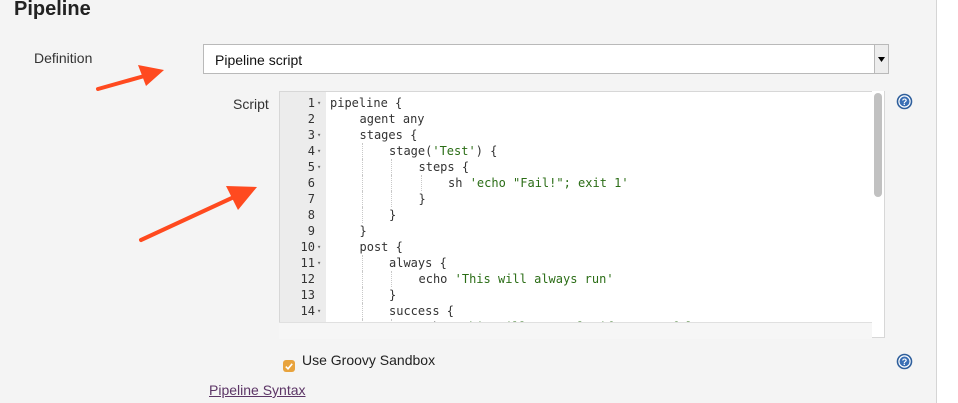 Image resolution: width=958 pixels, height=403 pixels. I want to click on code-line: 4 ▾ stage('Test') {, so click(575, 151).